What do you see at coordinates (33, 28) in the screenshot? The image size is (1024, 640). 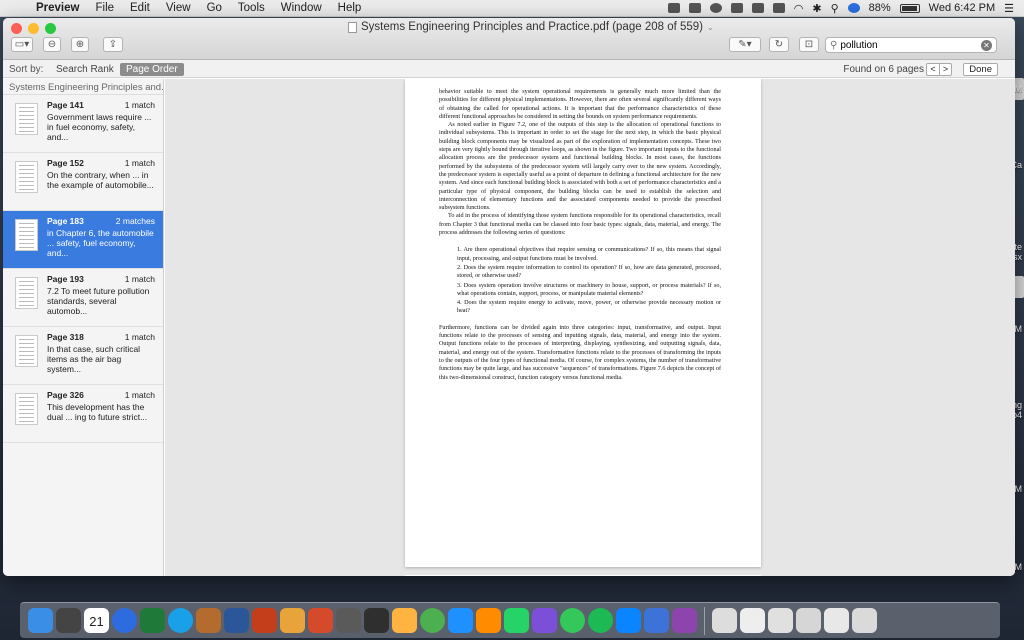 I see `minimize-window-button` at bounding box center [33, 28].